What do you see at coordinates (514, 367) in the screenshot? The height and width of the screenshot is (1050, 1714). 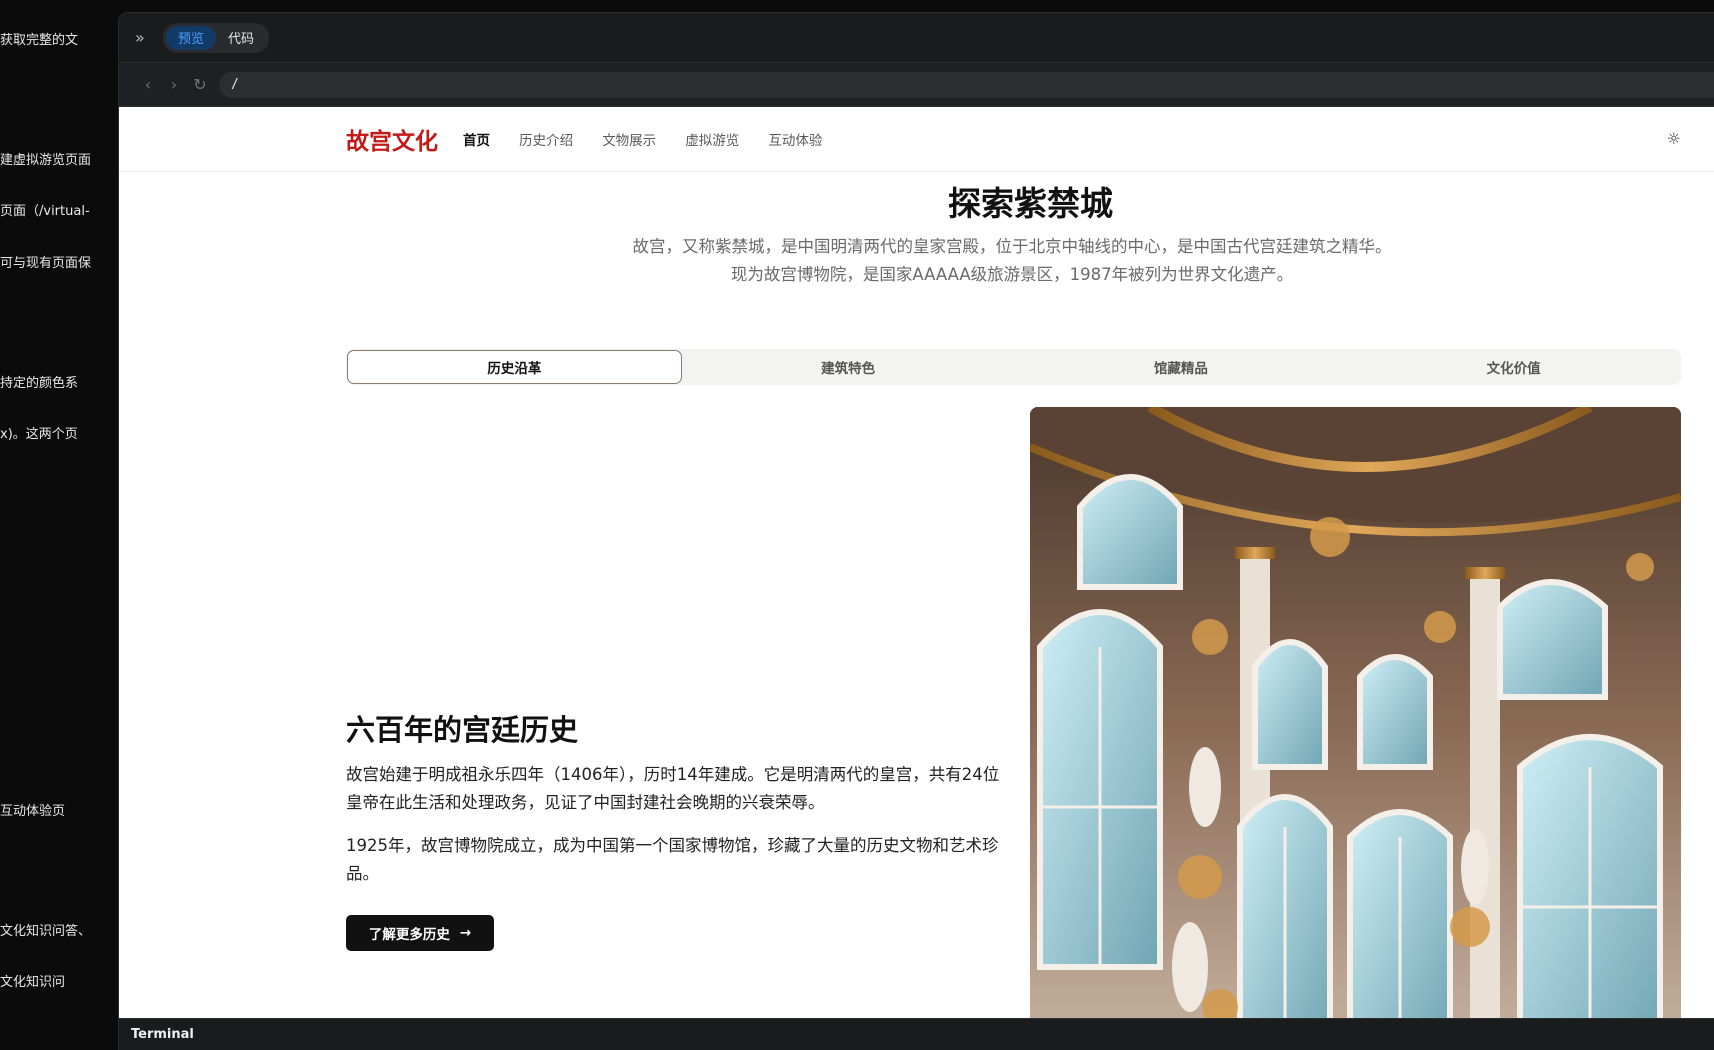 I see `tab-history: 历史沿革` at bounding box center [514, 367].